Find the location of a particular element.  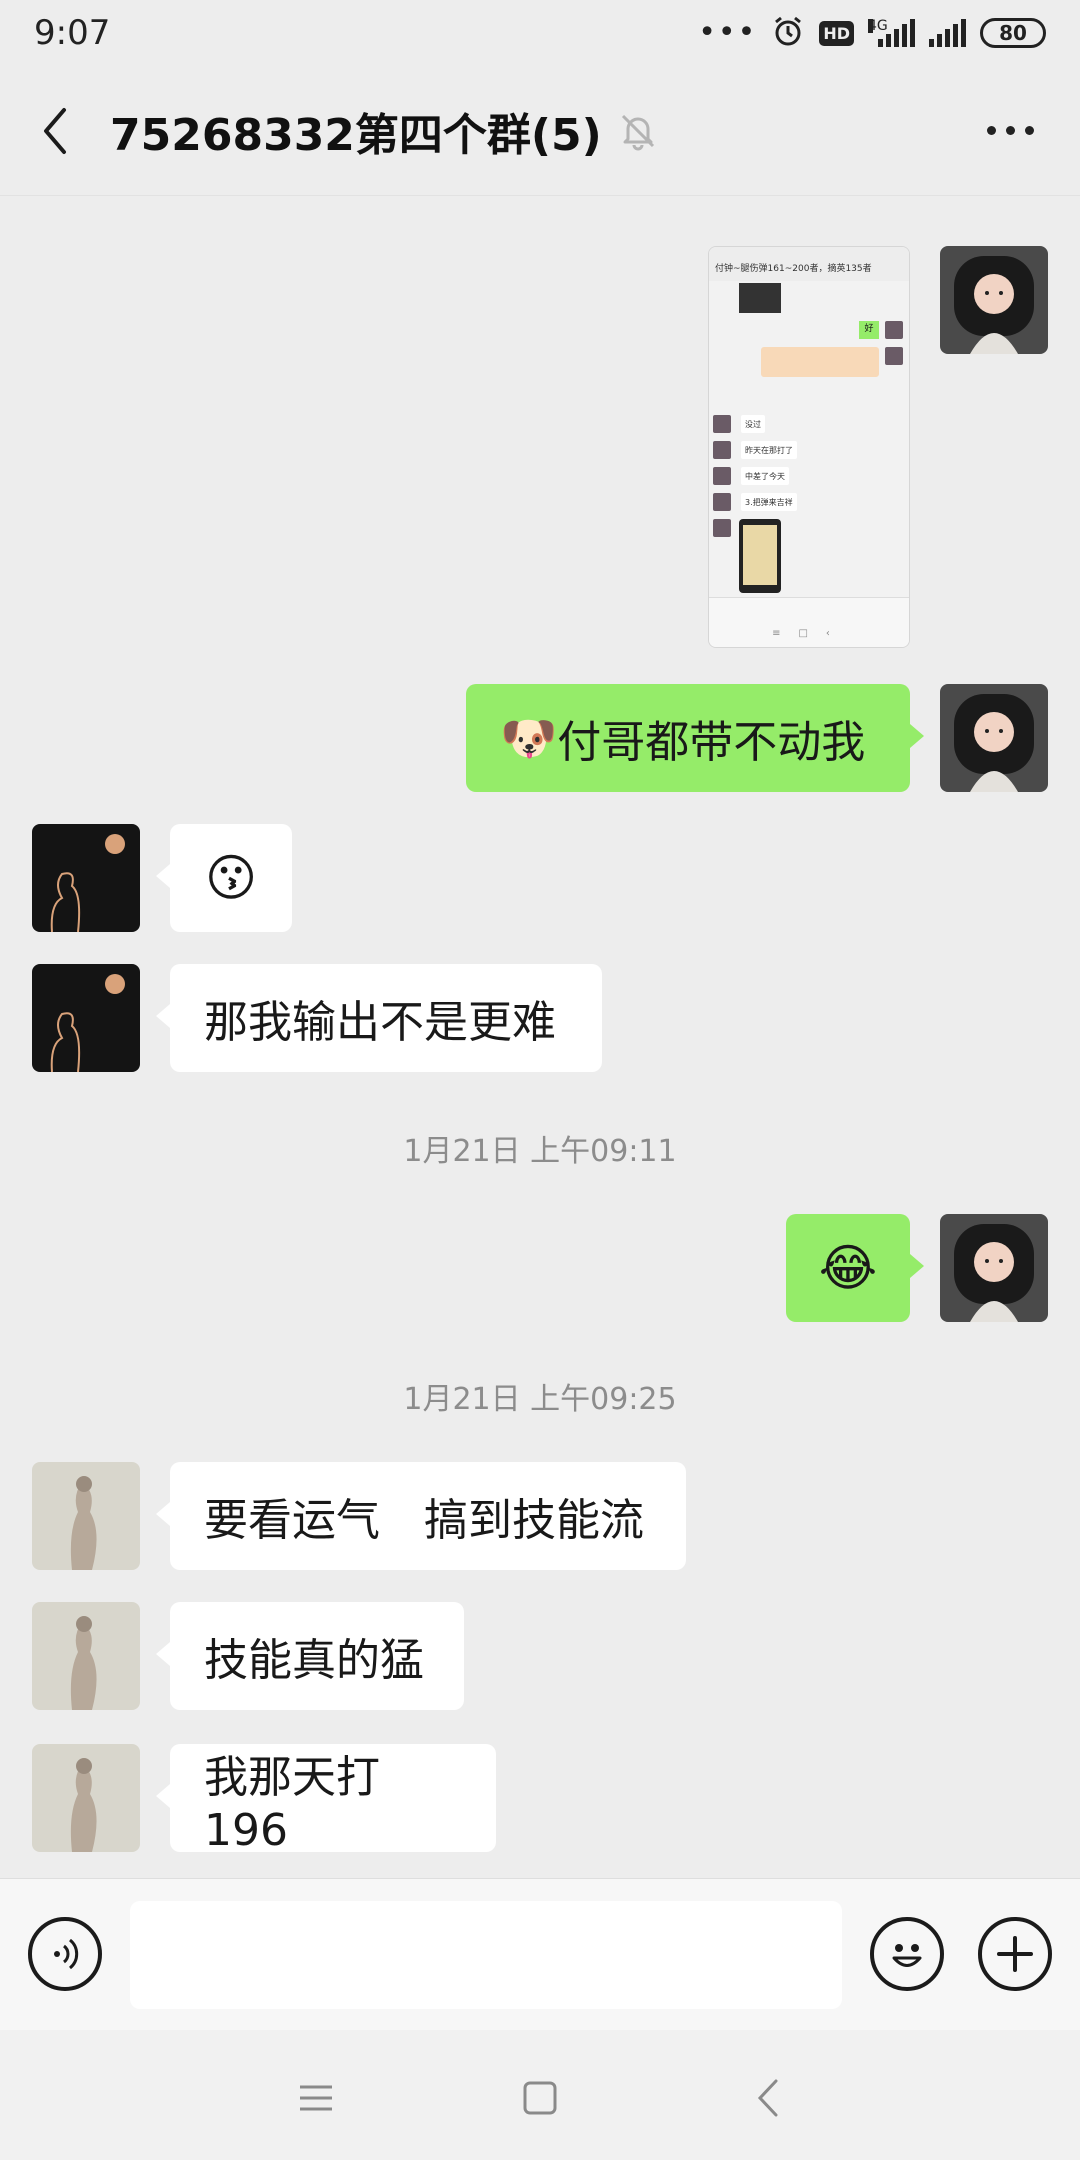

emoji-button is located at coordinates (907, 1954).